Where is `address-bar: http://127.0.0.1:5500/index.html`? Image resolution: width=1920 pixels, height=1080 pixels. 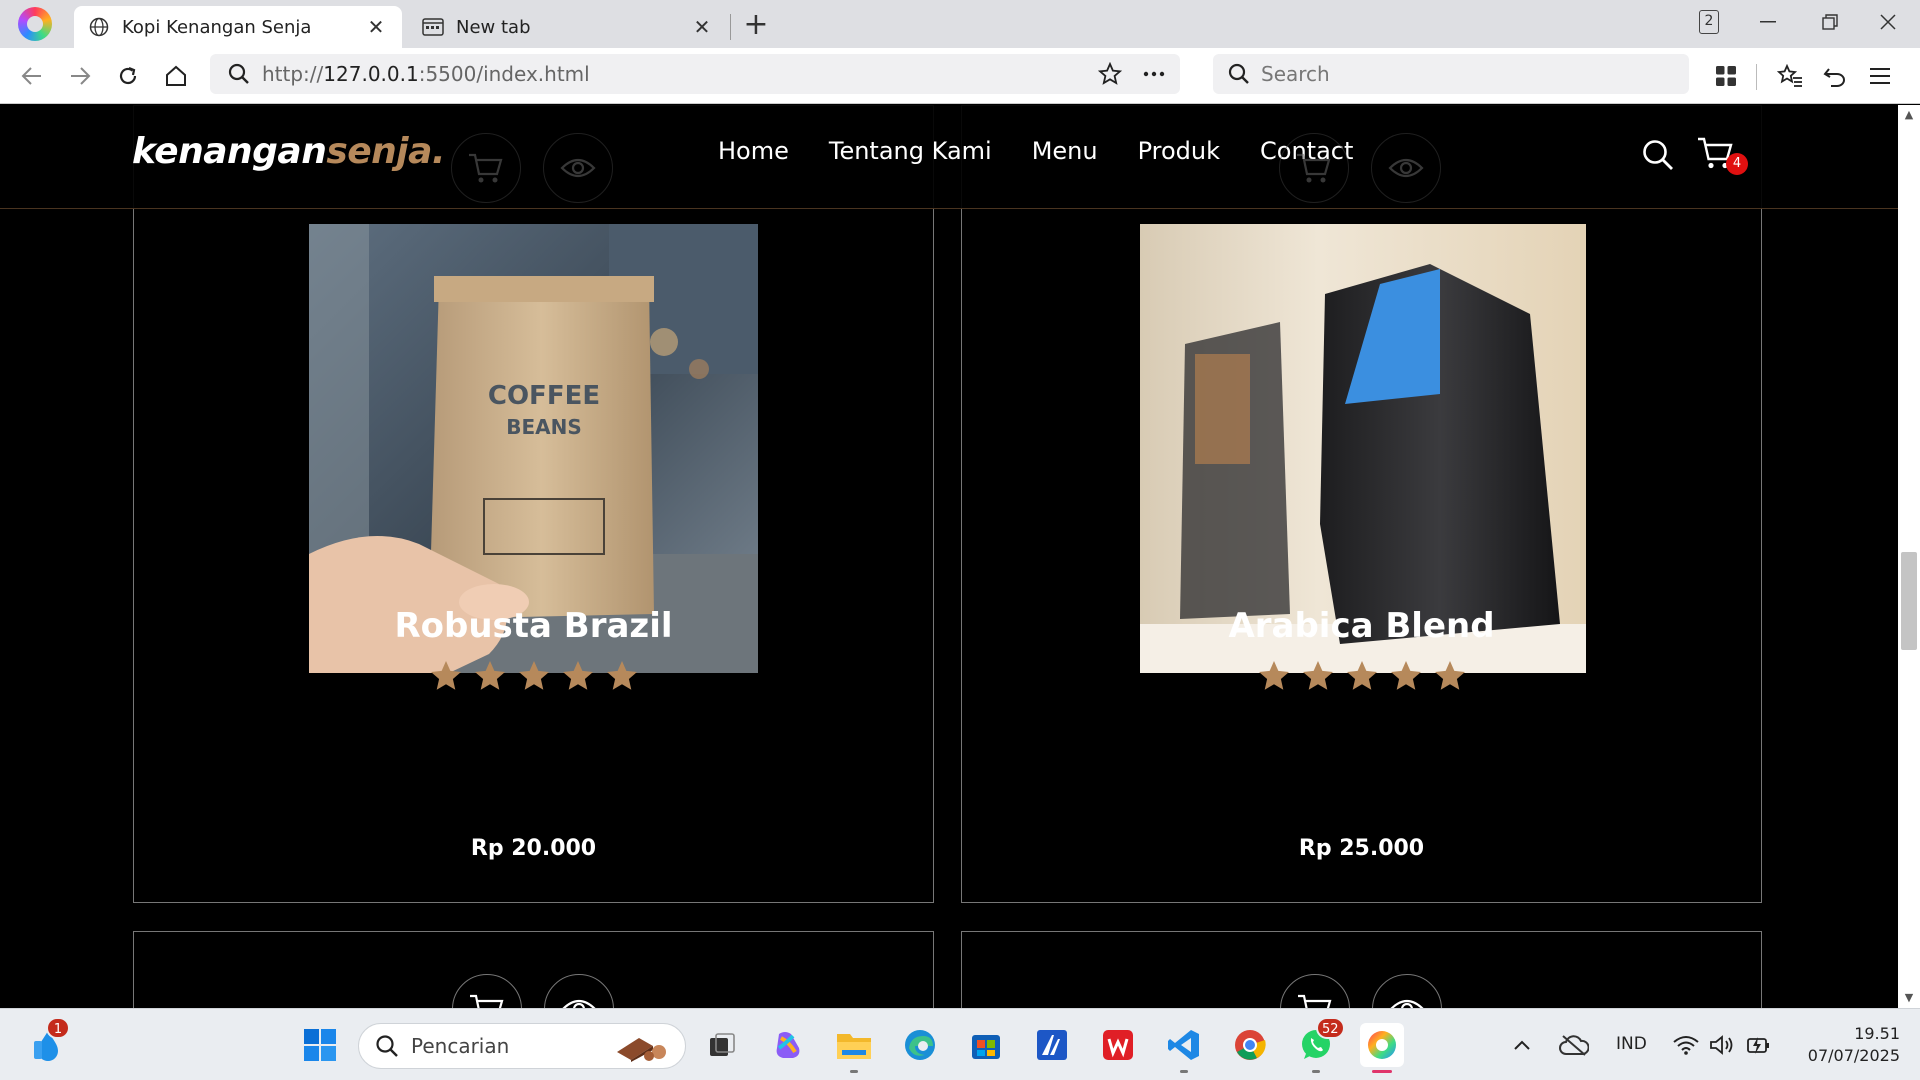 address-bar: http://127.0.0.1:5500/index.html is located at coordinates (695, 74).